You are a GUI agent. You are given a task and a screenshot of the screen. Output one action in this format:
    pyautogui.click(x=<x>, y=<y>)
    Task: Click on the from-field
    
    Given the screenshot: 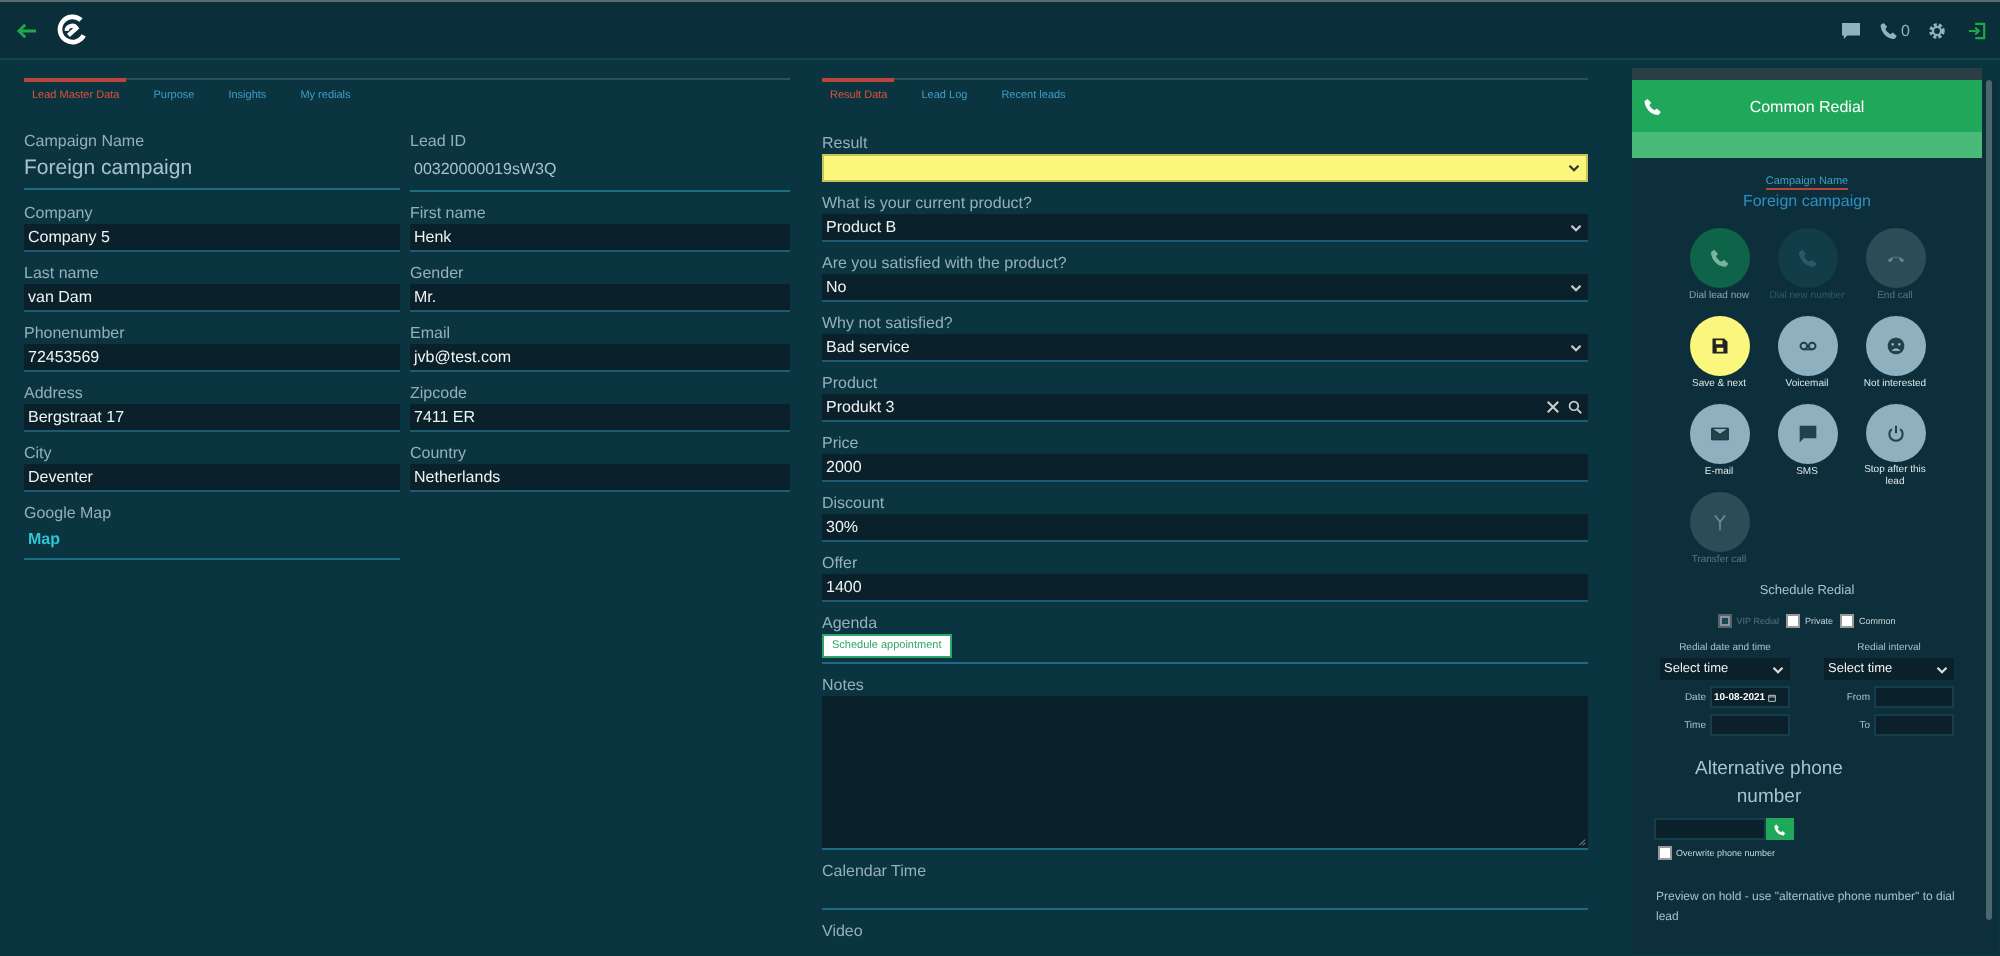 What is the action you would take?
    pyautogui.click(x=1914, y=697)
    